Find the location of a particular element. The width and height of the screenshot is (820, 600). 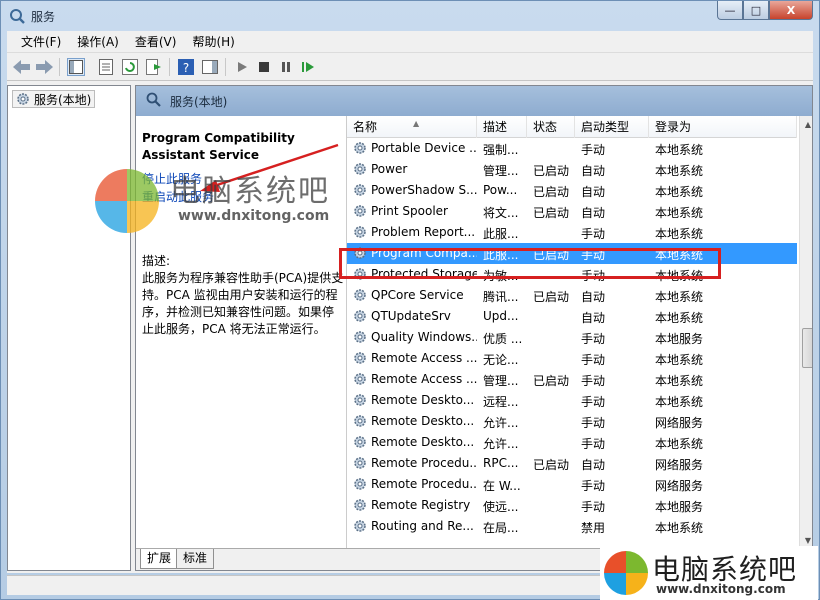

watermark-url: www.dnxitong.com is located at coordinates (254, 216).